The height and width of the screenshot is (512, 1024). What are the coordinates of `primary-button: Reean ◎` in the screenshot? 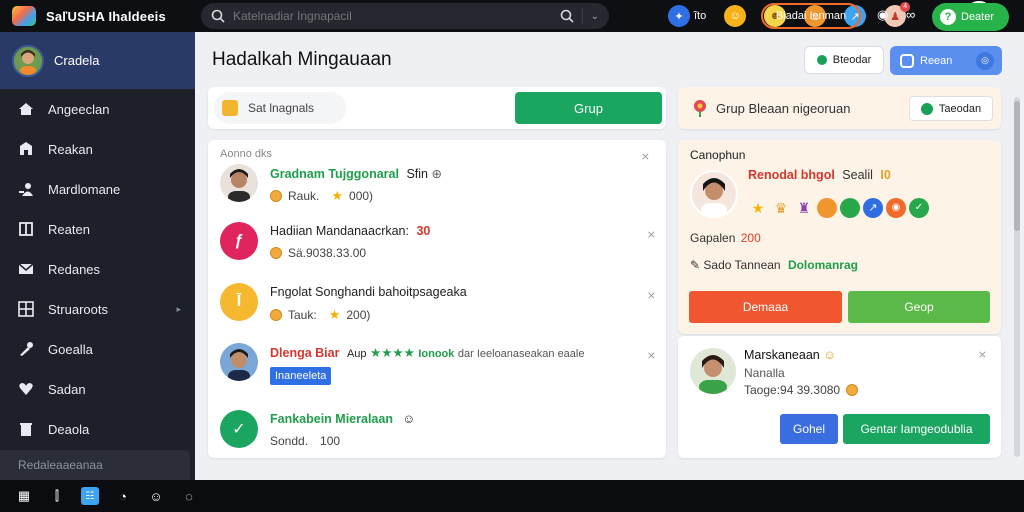 It's located at (946, 60).